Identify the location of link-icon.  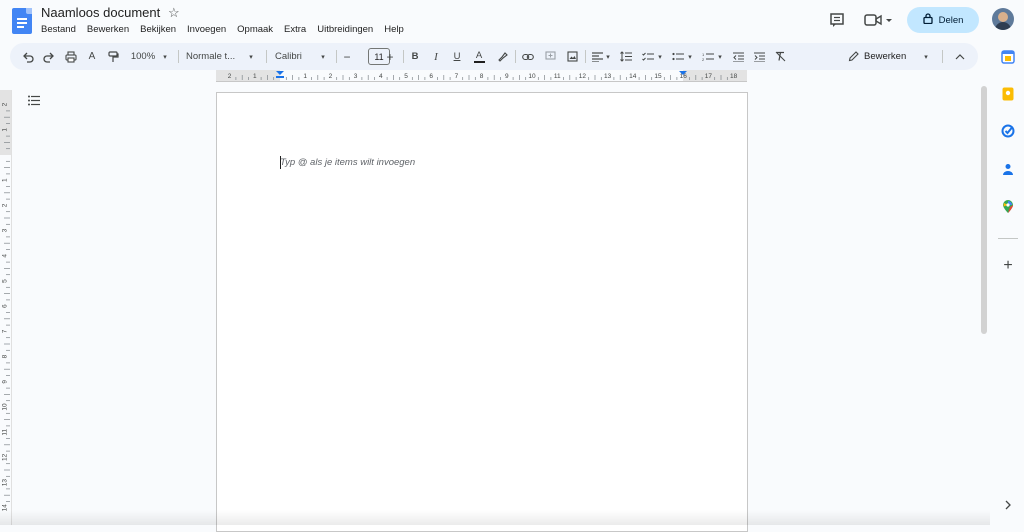
(528, 56).